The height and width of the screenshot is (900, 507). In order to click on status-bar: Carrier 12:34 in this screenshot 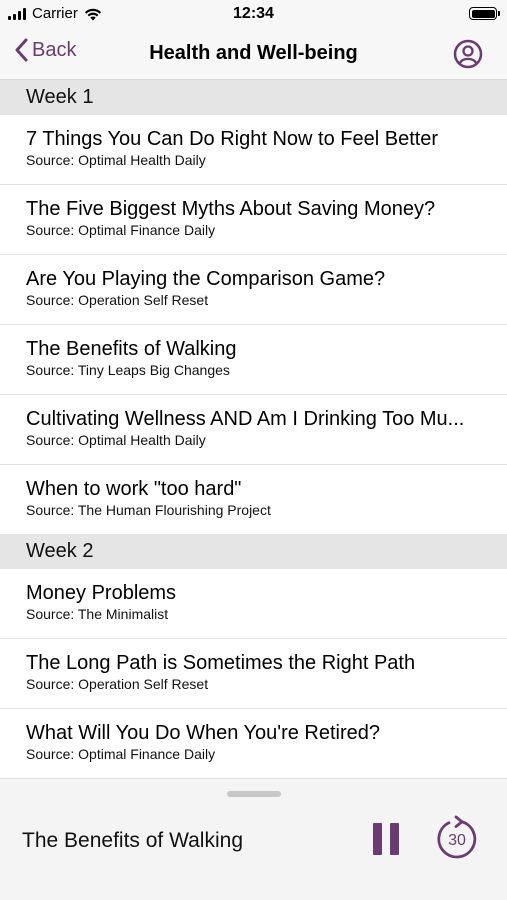, I will do `click(253, 15)`.